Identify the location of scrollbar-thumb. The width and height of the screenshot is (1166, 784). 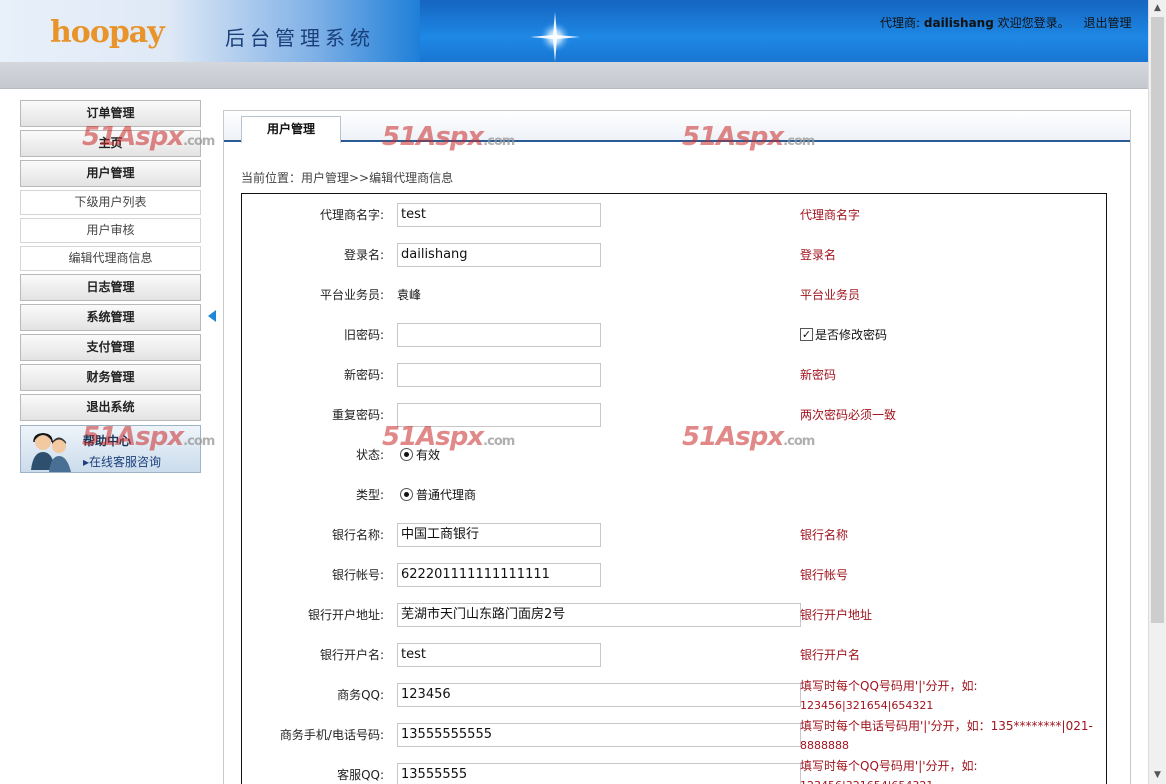
(1157, 320).